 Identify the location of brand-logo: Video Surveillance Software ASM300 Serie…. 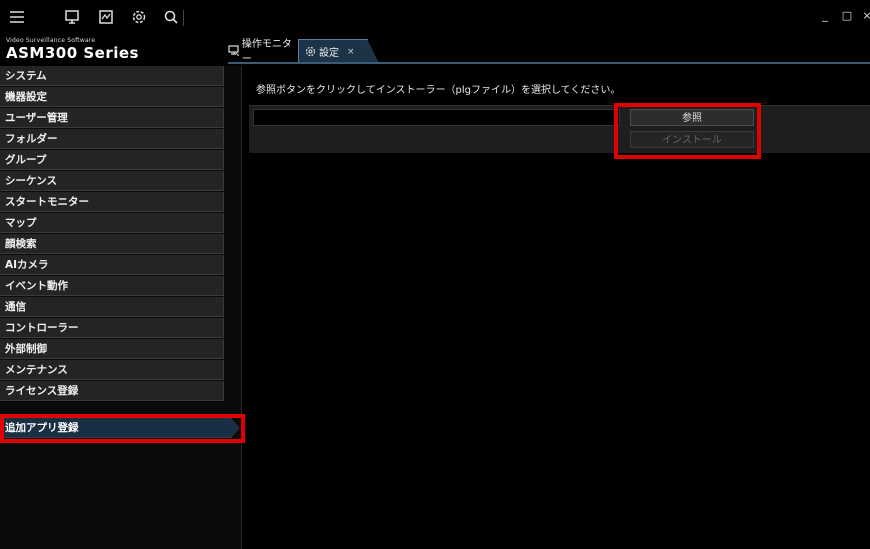
(116, 49).